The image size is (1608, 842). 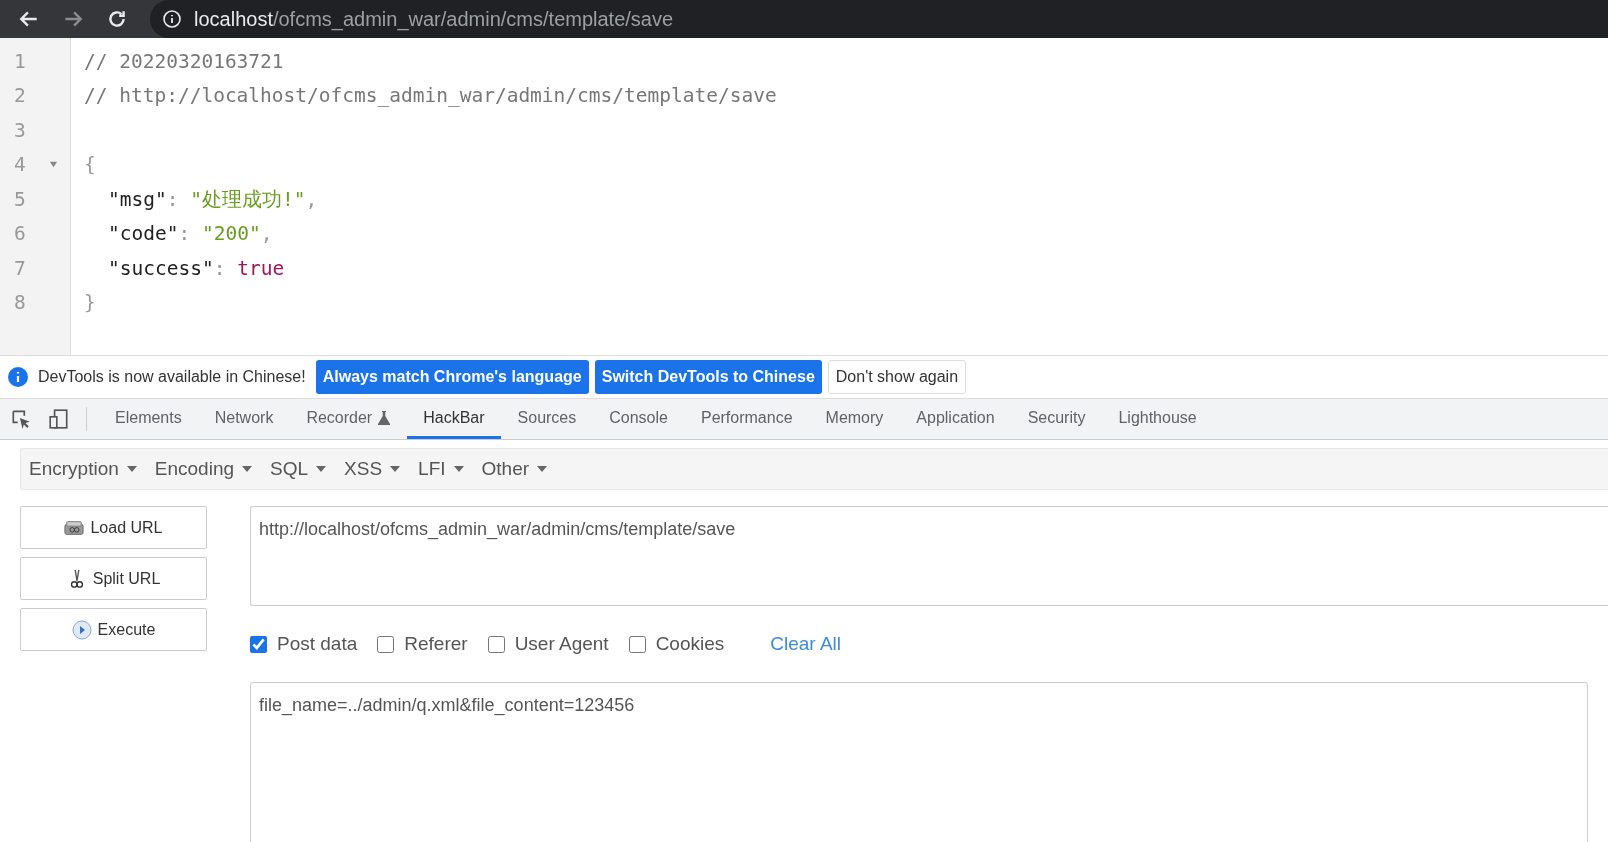 I want to click on dropdown-menu: Encoding, so click(x=203, y=469).